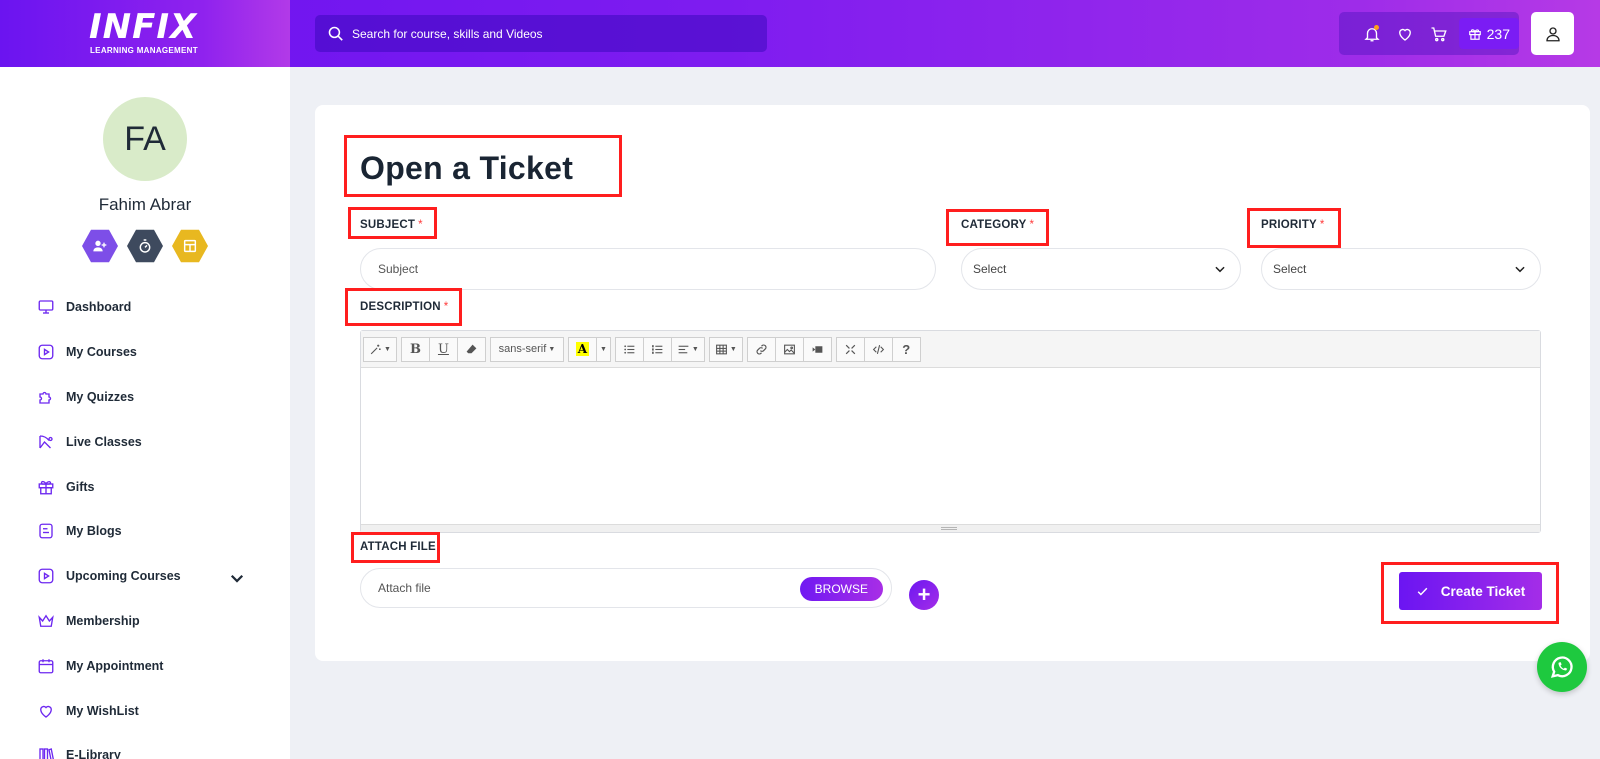 The image size is (1600, 759). I want to click on badge-row, so click(145, 246).